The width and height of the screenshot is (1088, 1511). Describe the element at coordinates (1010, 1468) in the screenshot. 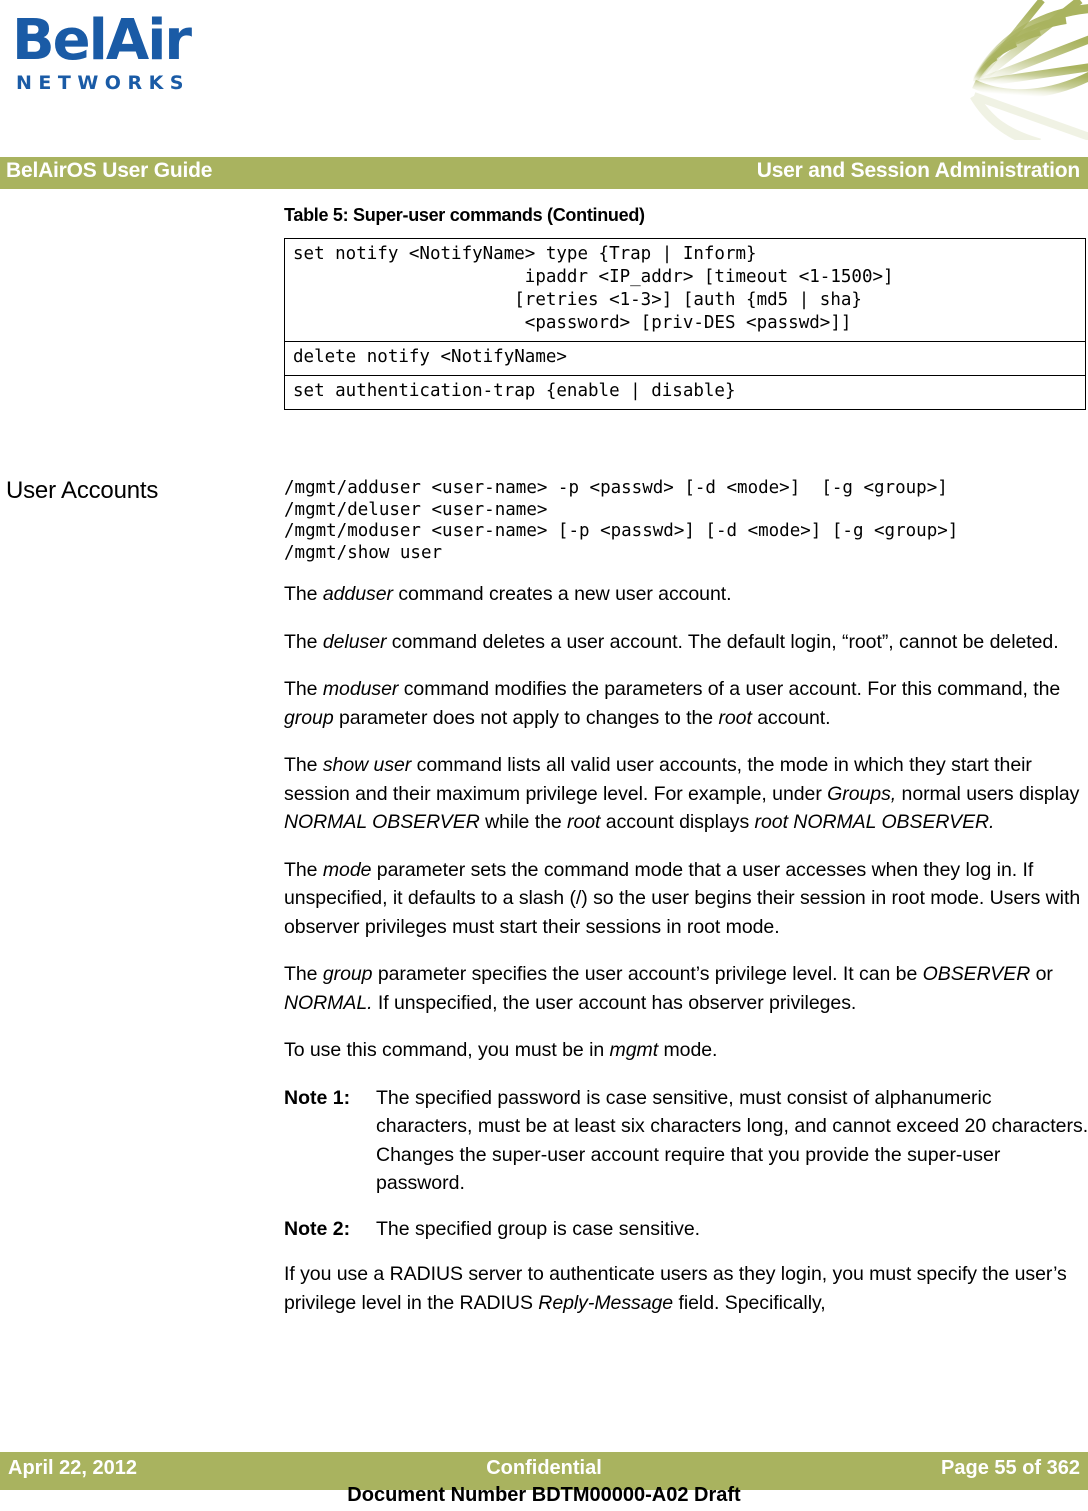

I see `footer-page-number: Page 55 of 362` at that location.